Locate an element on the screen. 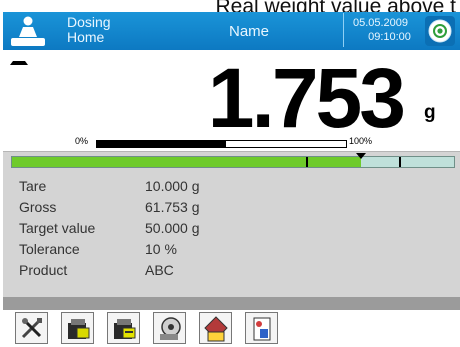  info-value: 50.000 g is located at coordinates (172, 228).